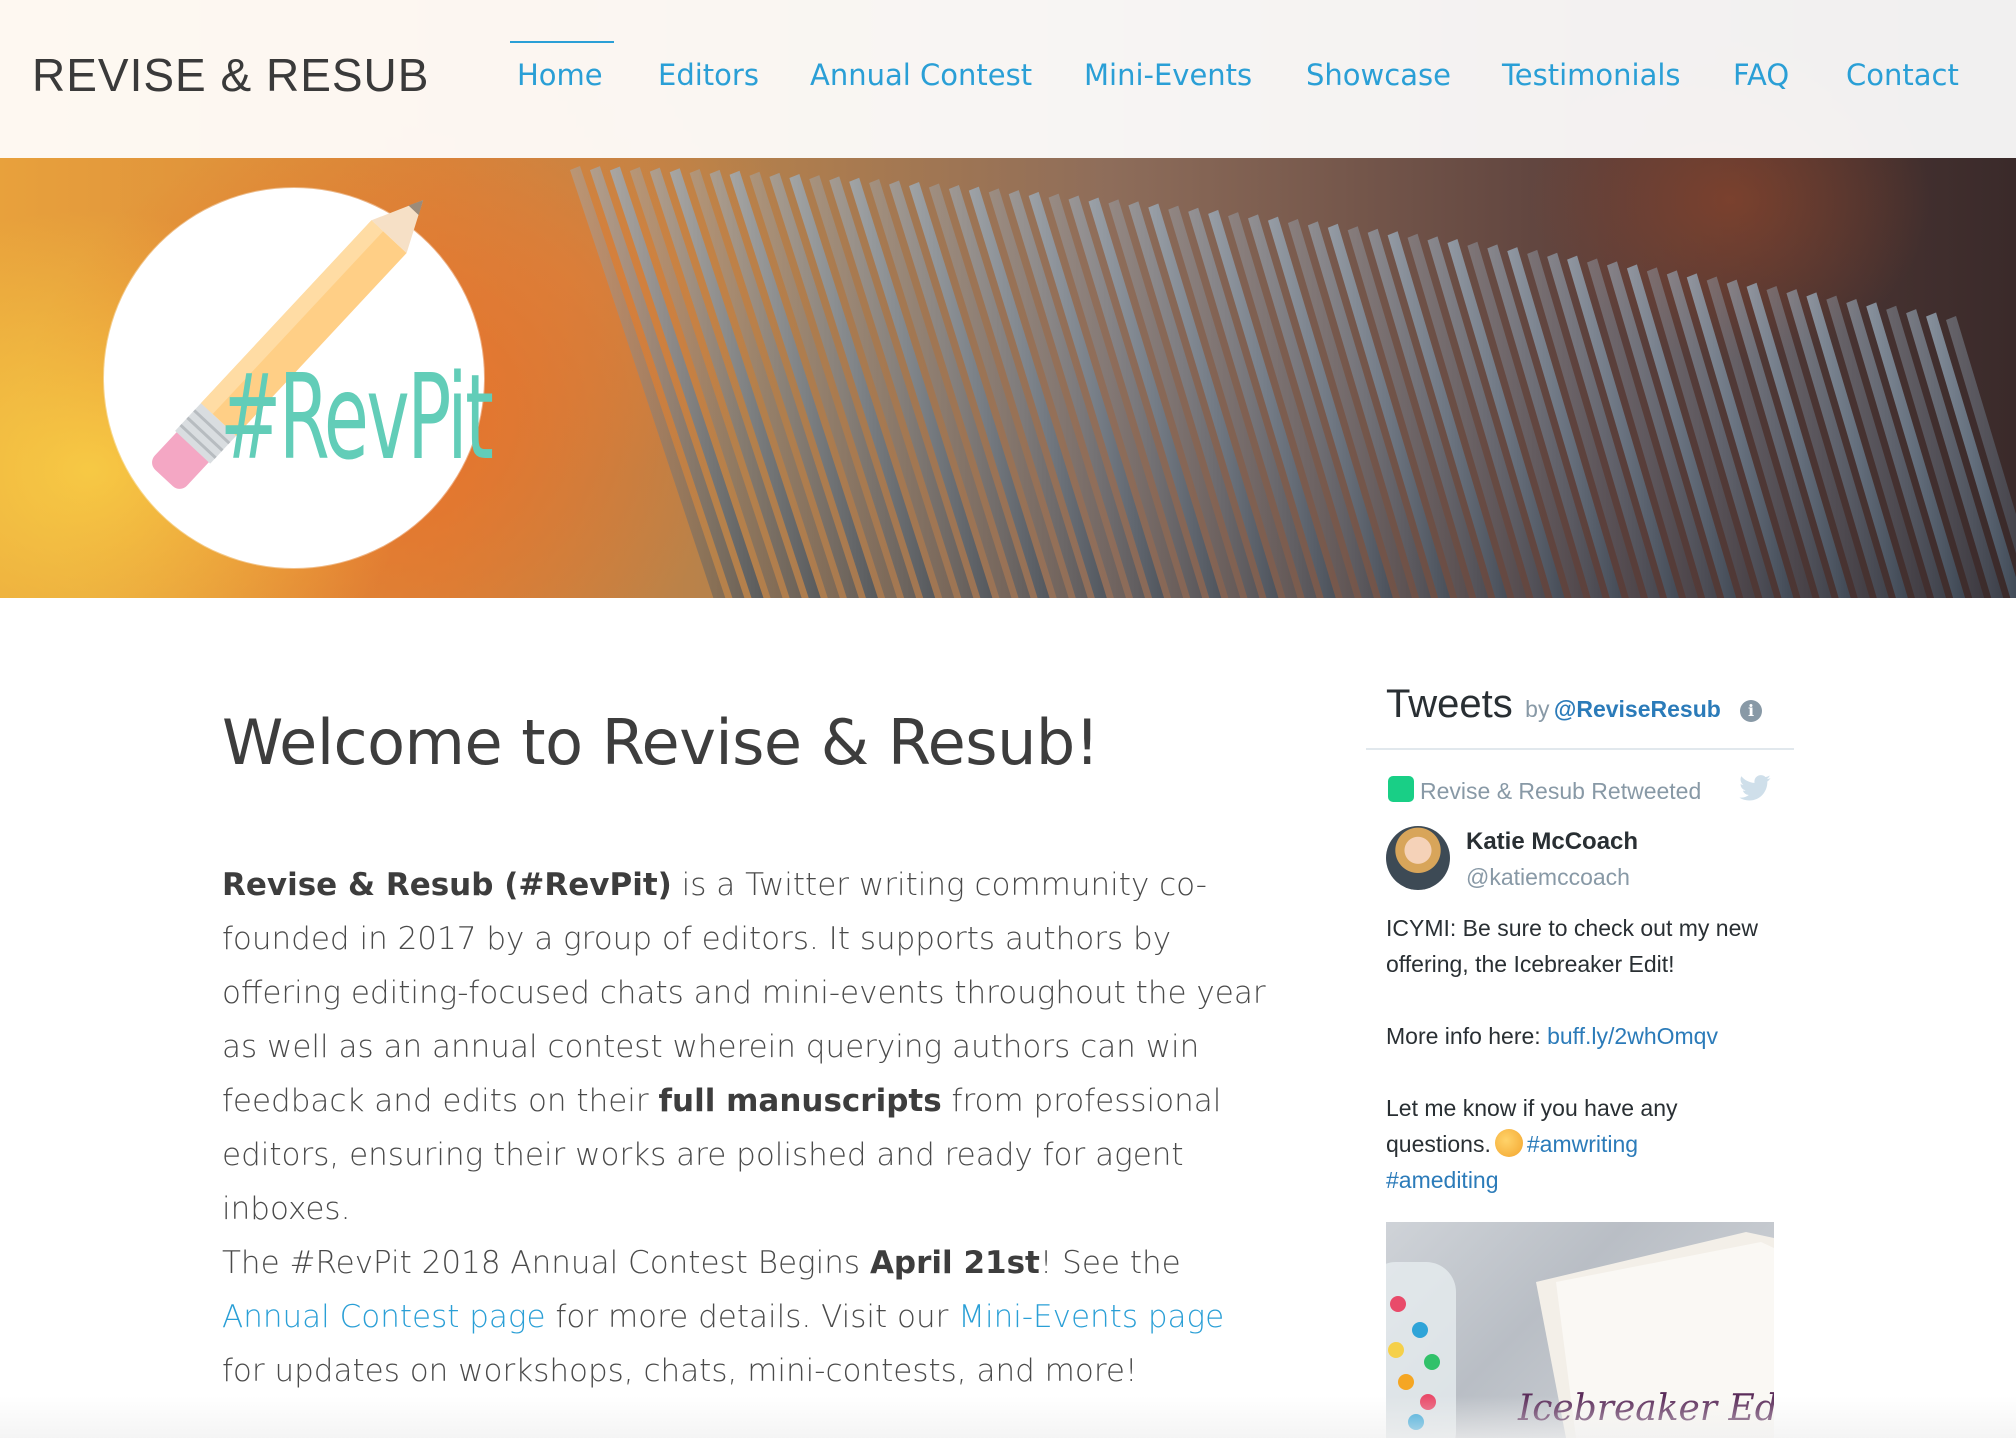 Image resolution: width=2016 pixels, height=1438 pixels. I want to click on twitter-bird-icon, so click(1755, 789).